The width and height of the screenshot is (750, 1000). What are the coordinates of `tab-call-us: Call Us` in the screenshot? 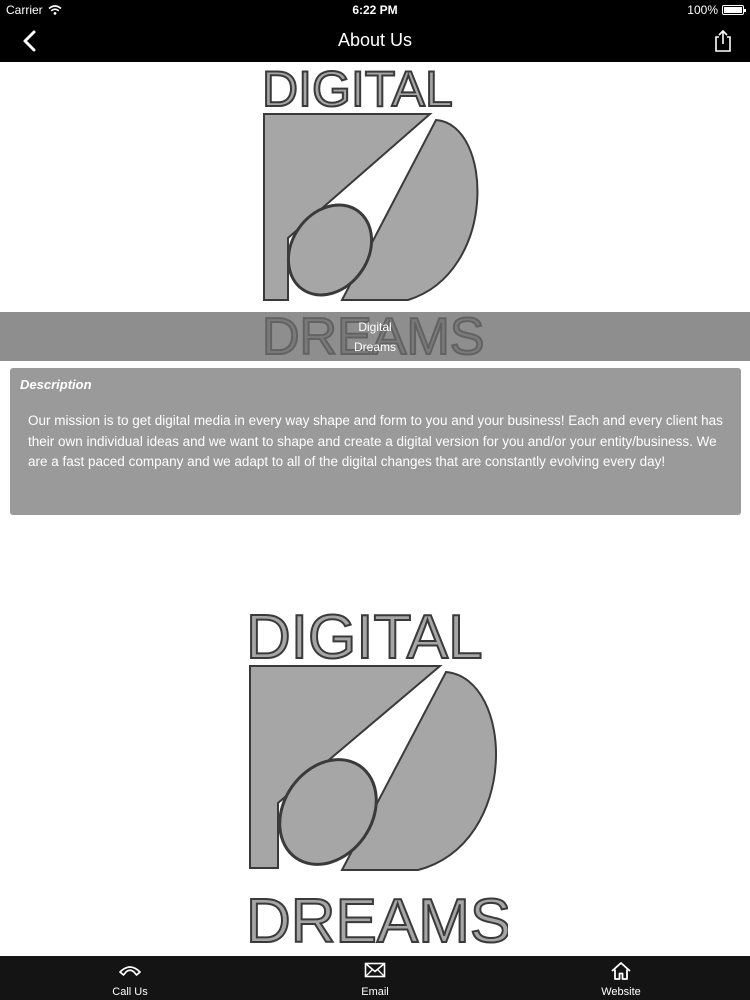 It's located at (130, 978).